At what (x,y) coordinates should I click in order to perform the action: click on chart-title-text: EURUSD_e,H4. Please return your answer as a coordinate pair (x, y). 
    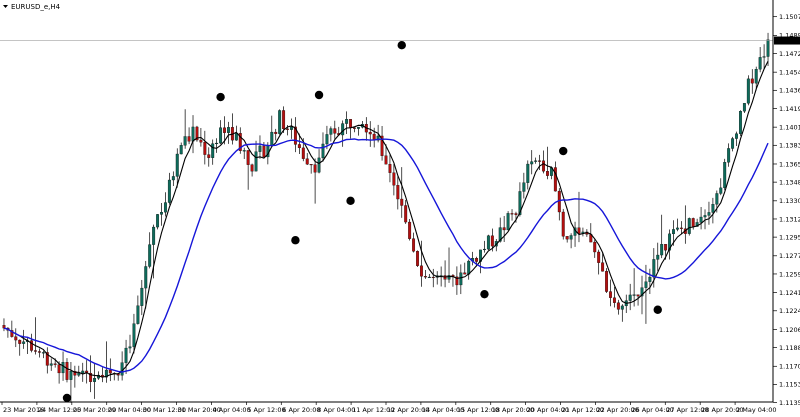
    Looking at the image, I should click on (36, 7).